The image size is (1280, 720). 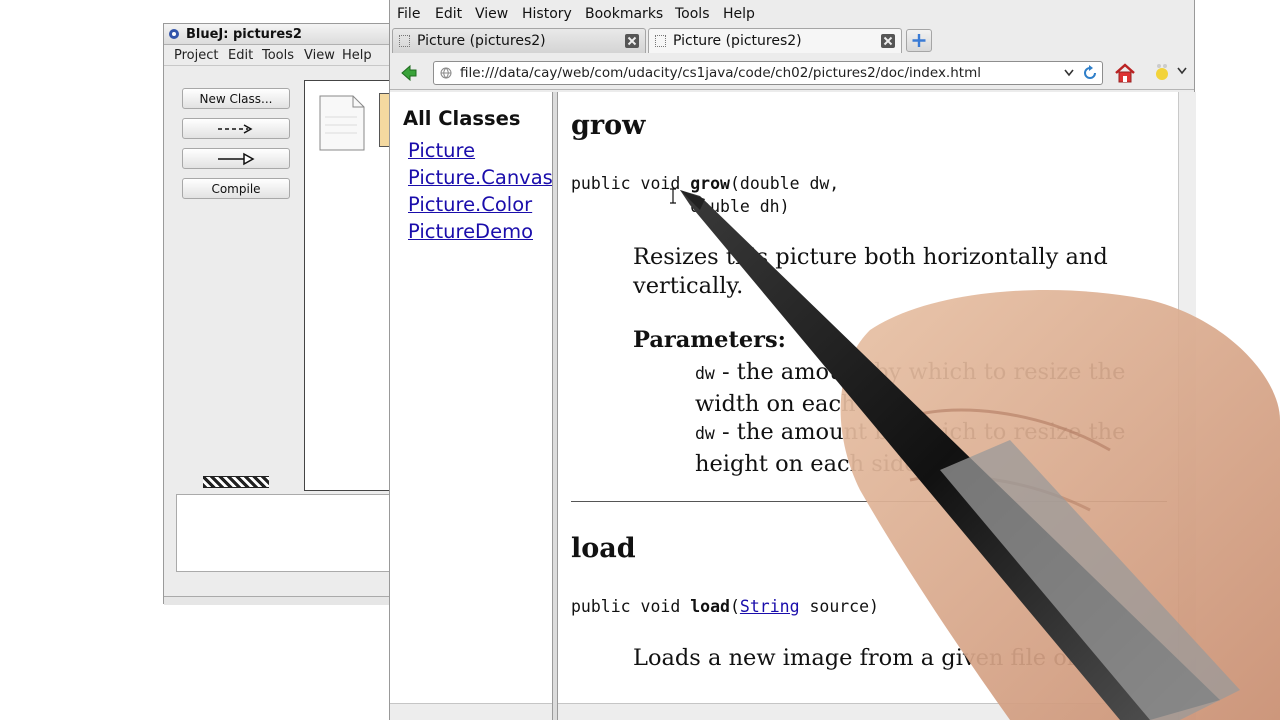 What do you see at coordinates (734, 606) in the screenshot?
I see `sig-open-paren: (` at bounding box center [734, 606].